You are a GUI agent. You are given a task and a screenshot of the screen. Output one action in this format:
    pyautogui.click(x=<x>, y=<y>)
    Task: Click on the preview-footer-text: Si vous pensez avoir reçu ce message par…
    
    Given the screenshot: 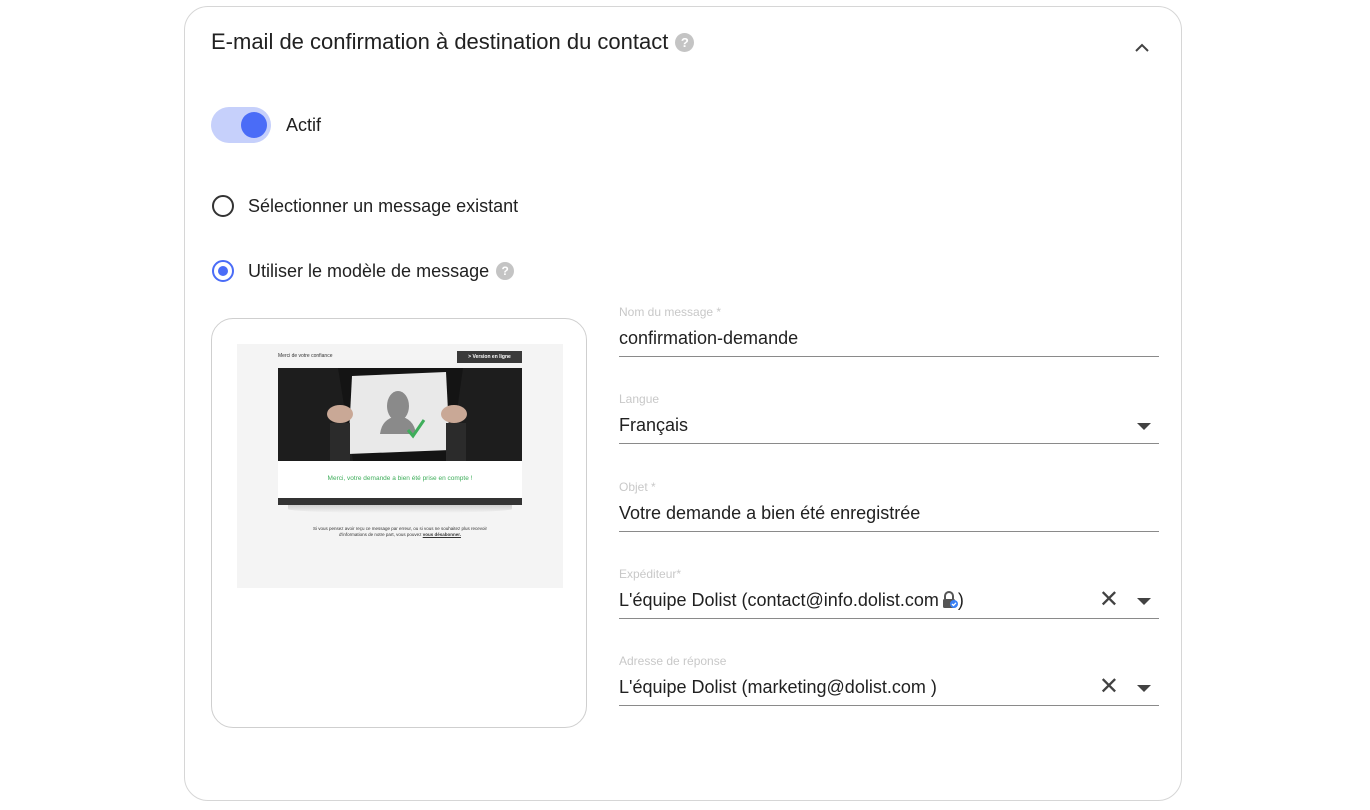 What is the action you would take?
    pyautogui.click(x=400, y=532)
    